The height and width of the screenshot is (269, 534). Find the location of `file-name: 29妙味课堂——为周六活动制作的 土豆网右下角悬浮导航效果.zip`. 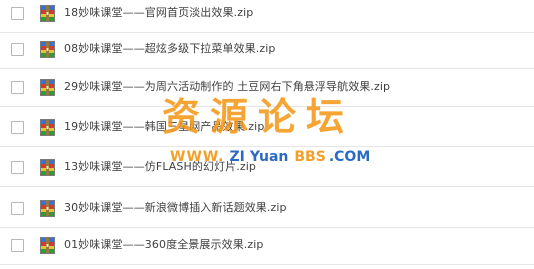

file-name: 29妙味课堂——为周六活动制作的 土豆网右下角悬浮导航效果.zip is located at coordinates (227, 87).